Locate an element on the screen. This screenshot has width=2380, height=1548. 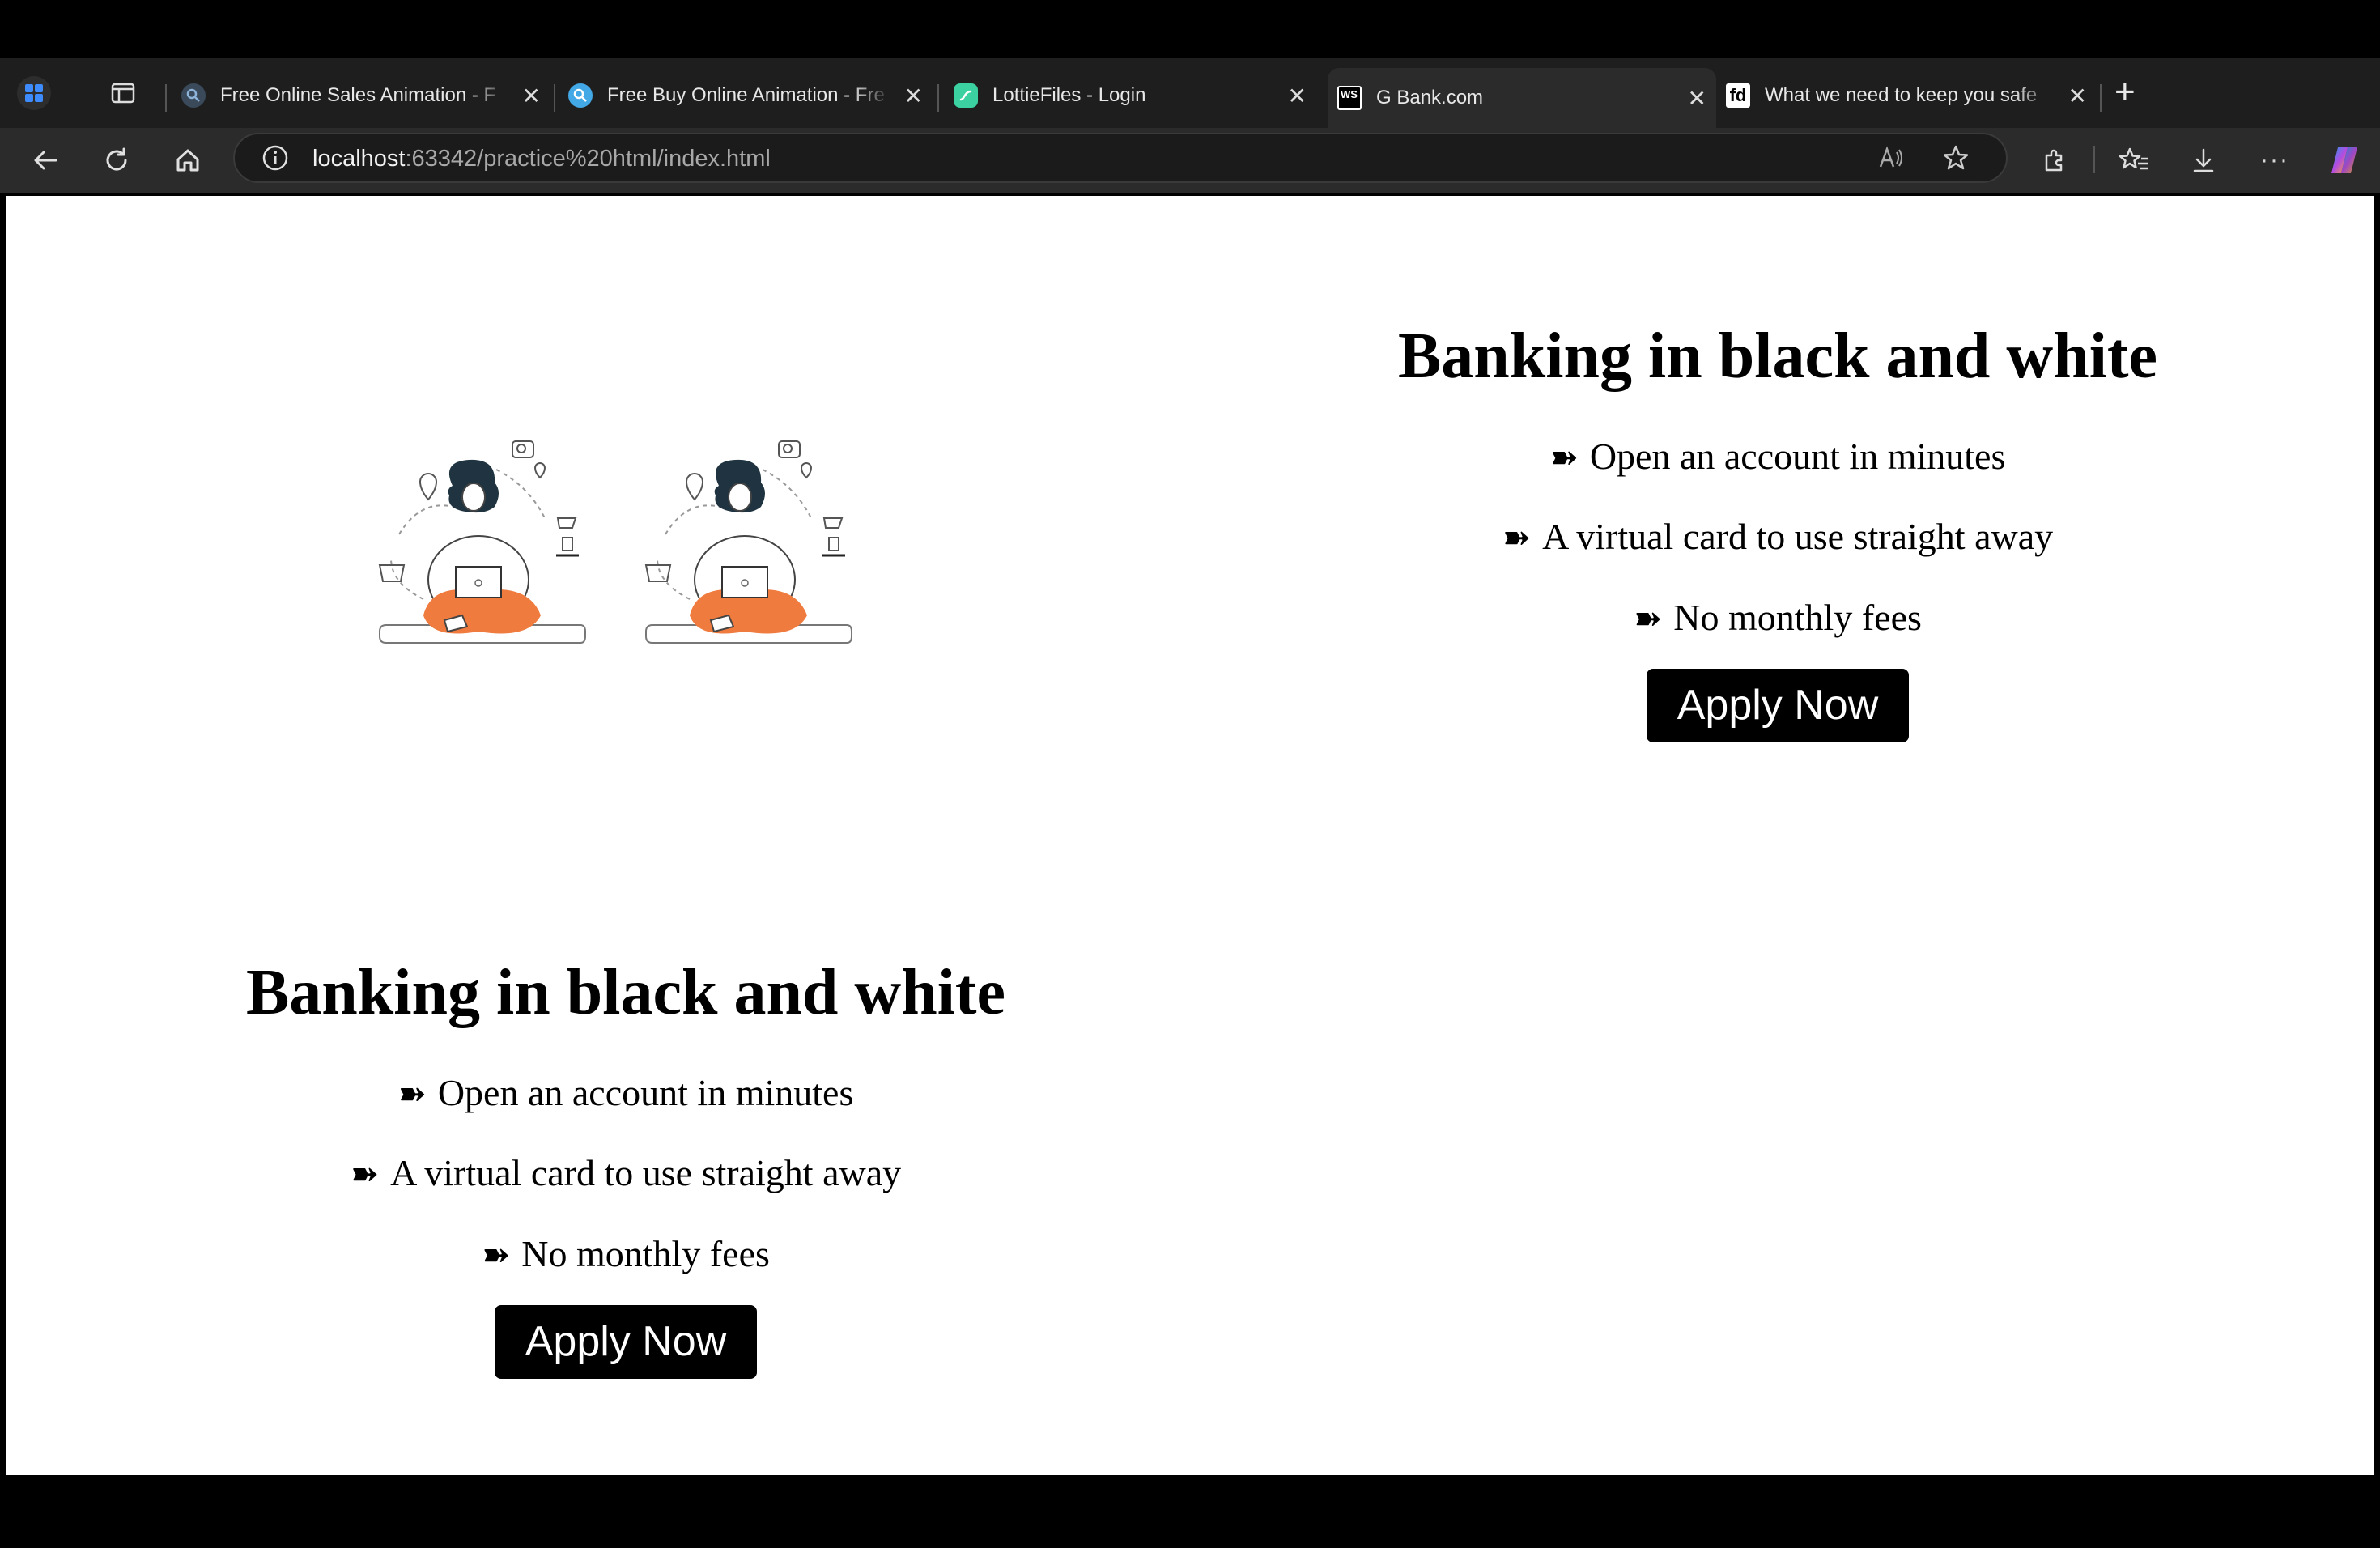
tab-title: Free Buy Online Animation - Fre is located at coordinates (746, 95).